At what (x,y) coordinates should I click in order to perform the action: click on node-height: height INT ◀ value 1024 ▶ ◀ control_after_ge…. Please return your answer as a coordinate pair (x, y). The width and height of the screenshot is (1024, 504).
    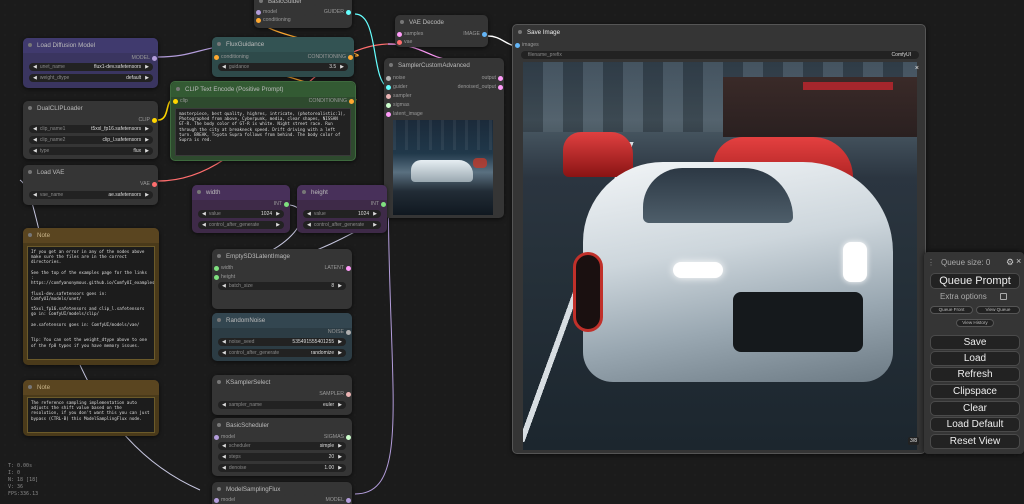
    Looking at the image, I should click on (342, 209).